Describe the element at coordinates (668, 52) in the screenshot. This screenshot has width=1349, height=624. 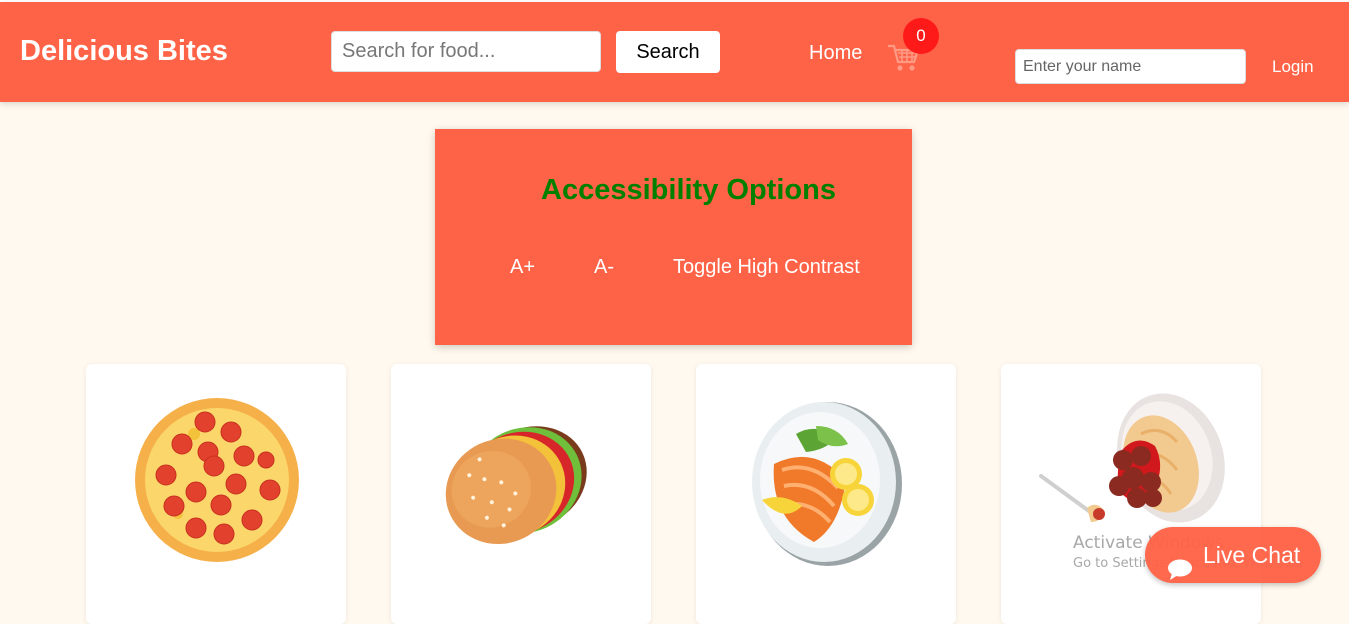
I see `search-button: Search` at that location.